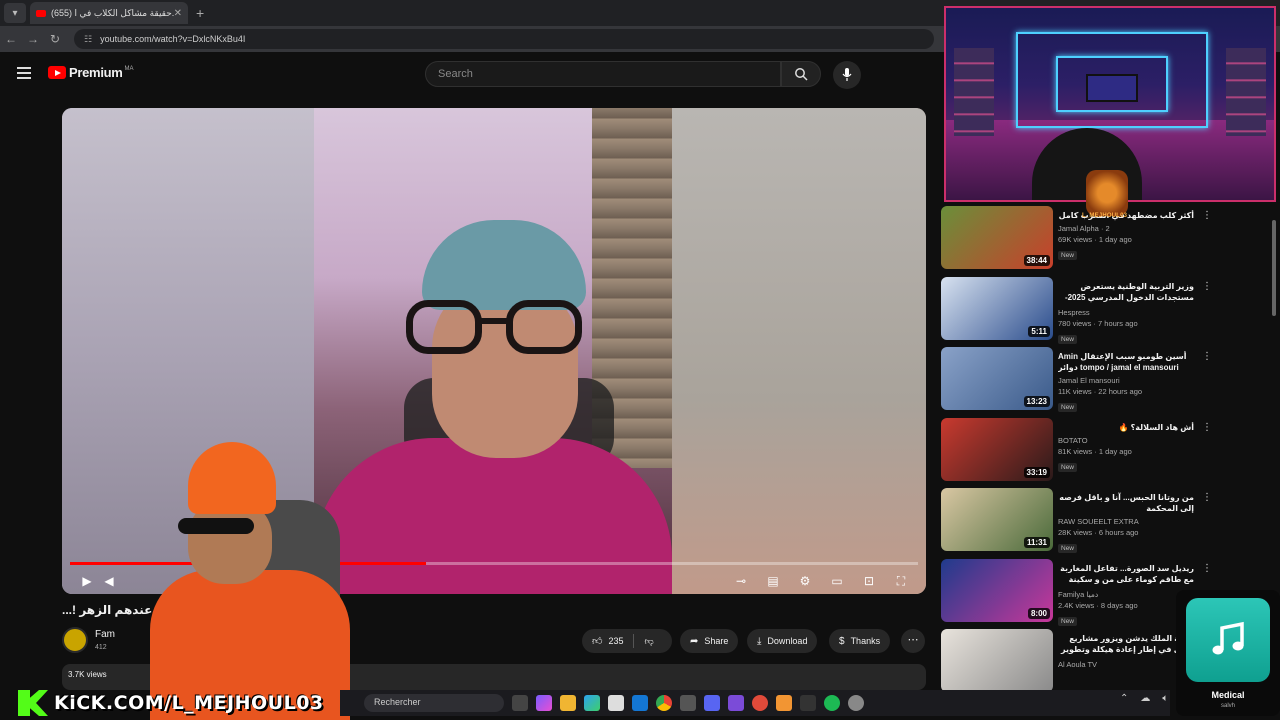 The image size is (1280, 720). I want to click on search-icon, so click(801, 74).